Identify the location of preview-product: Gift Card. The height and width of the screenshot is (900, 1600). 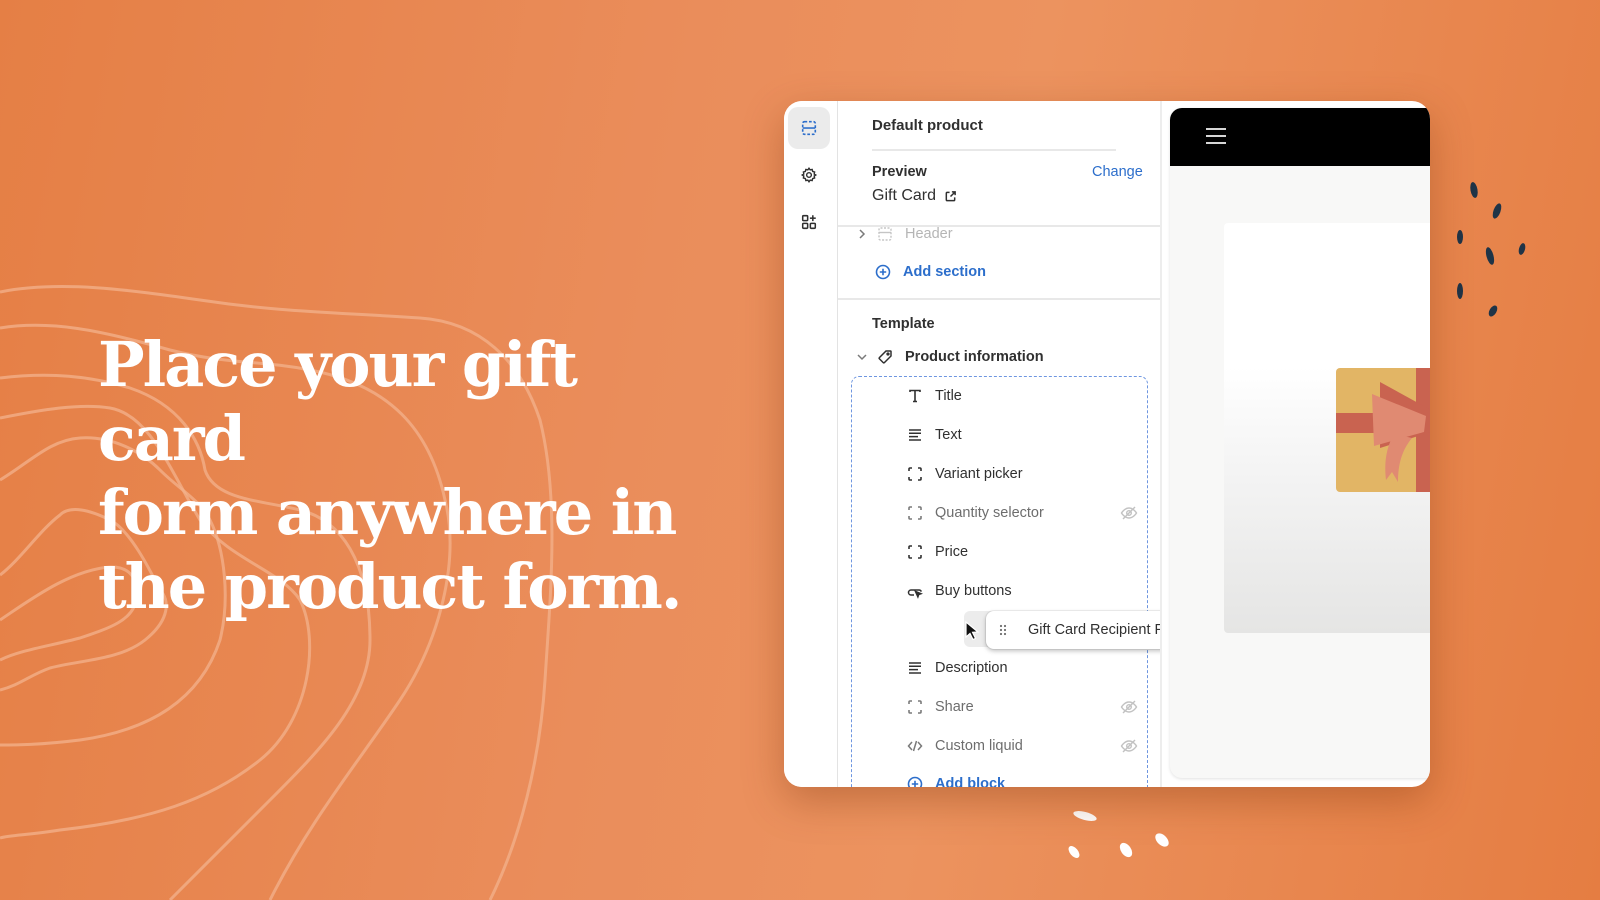
(914, 196).